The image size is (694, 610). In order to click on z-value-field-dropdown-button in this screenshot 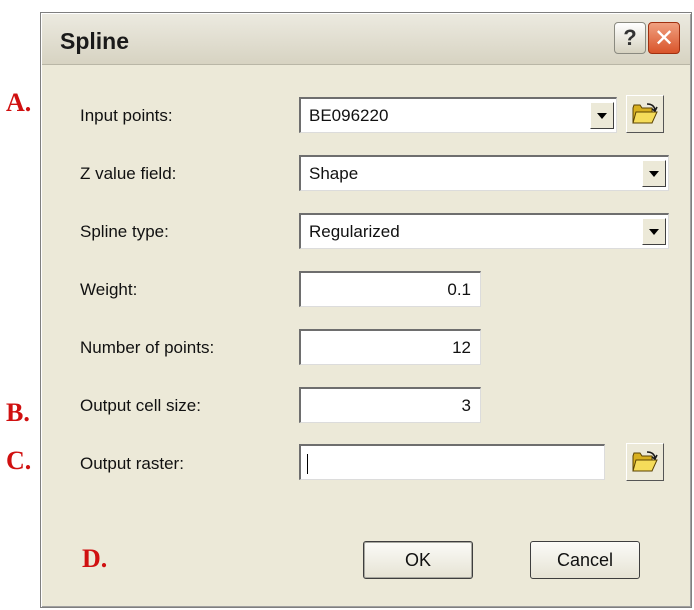, I will do `click(654, 173)`.